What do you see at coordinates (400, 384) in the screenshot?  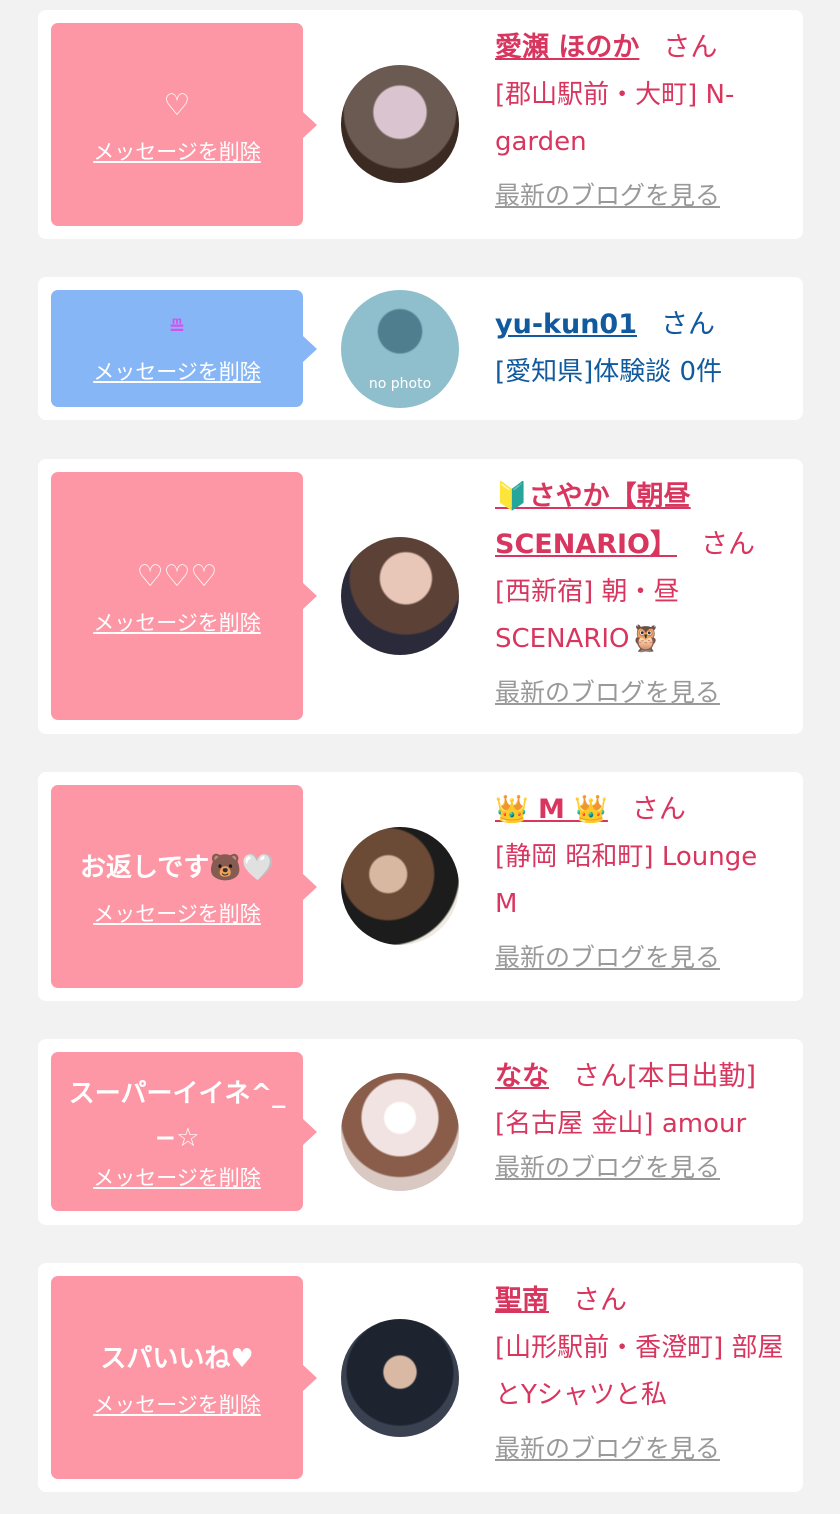 I see `no-photo-label: no photo` at bounding box center [400, 384].